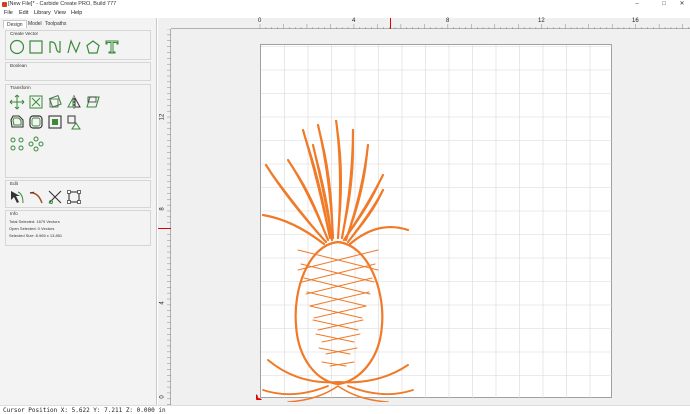 The image size is (690, 414). Describe the element at coordinates (541, 21) in the screenshot. I see `x-tick-12: 12` at that location.